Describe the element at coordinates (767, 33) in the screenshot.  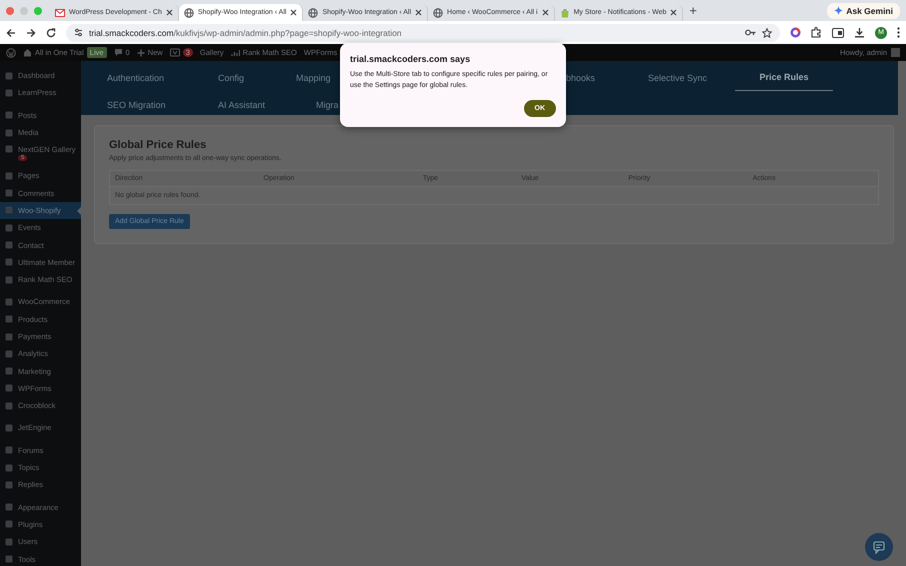
I see `star-icon` at that location.